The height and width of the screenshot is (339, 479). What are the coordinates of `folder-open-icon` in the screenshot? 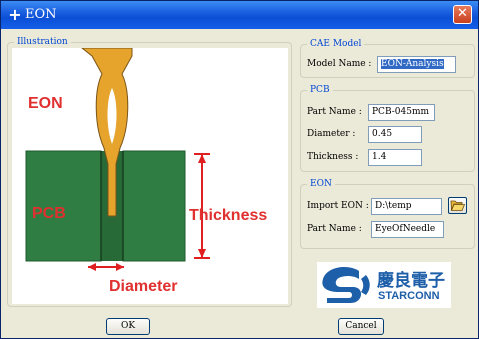 It's located at (458, 205).